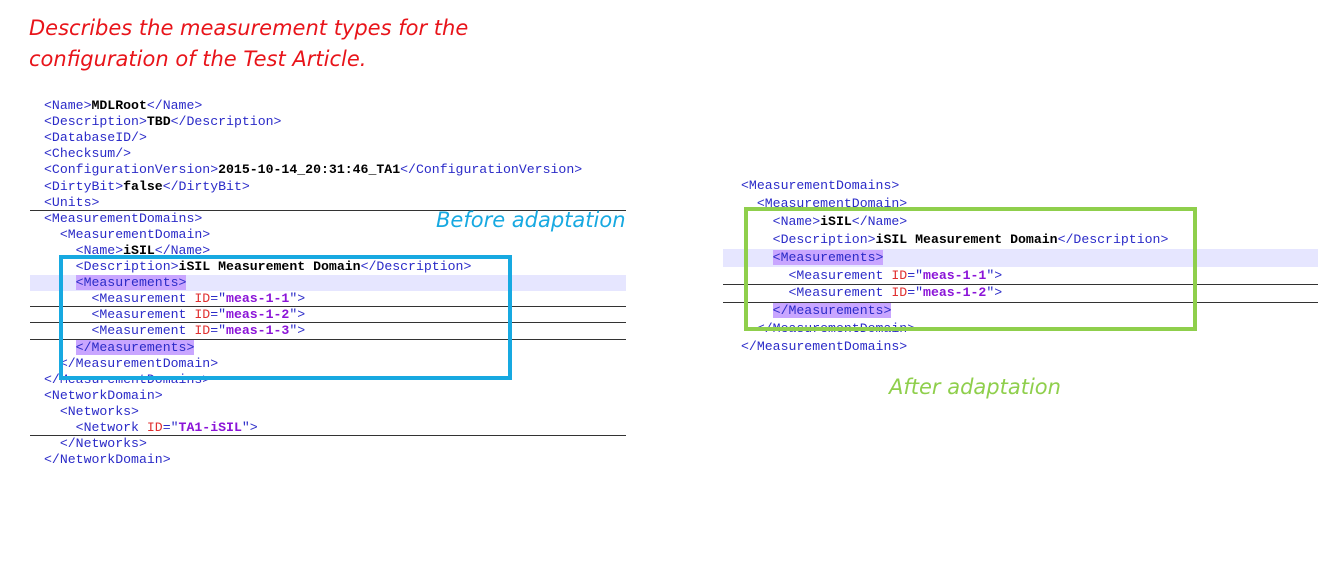 Image resolution: width=1318 pixels, height=585 pixels. I want to click on code-token: <Units>, so click(72, 202).